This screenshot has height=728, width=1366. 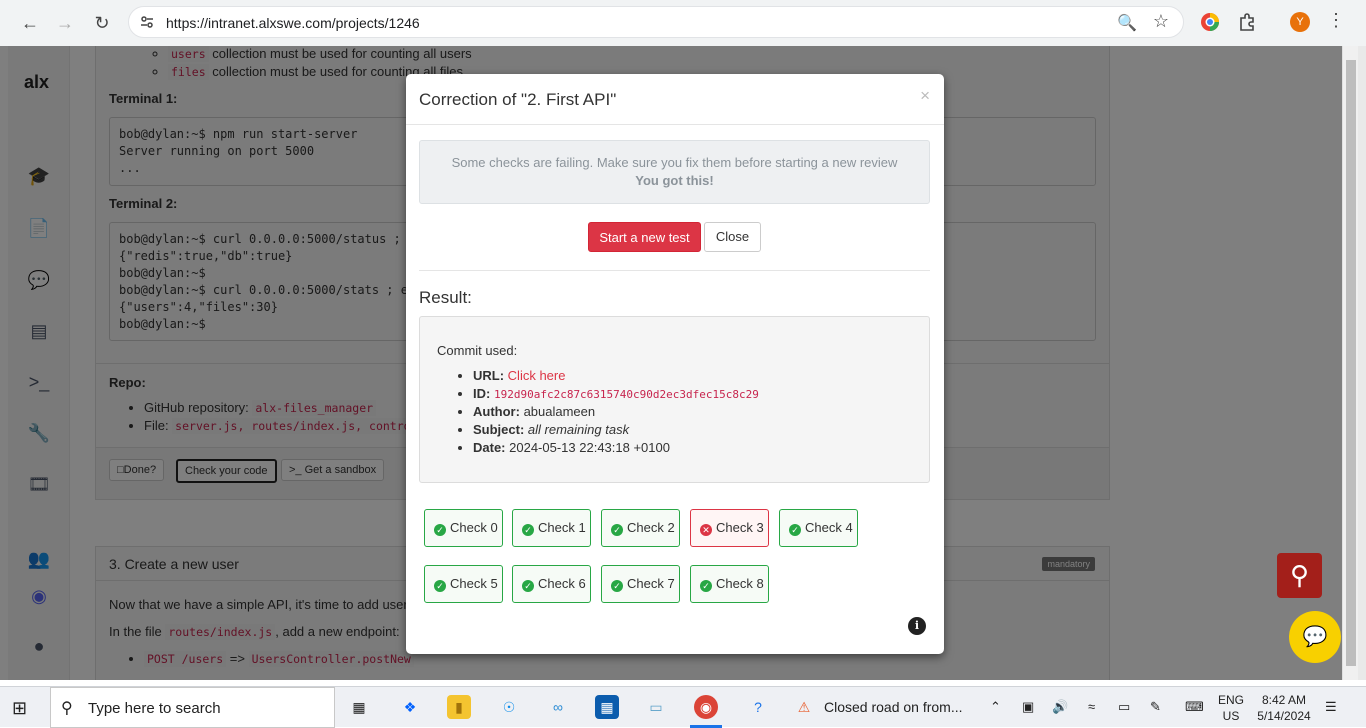 I want to click on browser-menu-icon: ⋮, so click(x=1336, y=20).